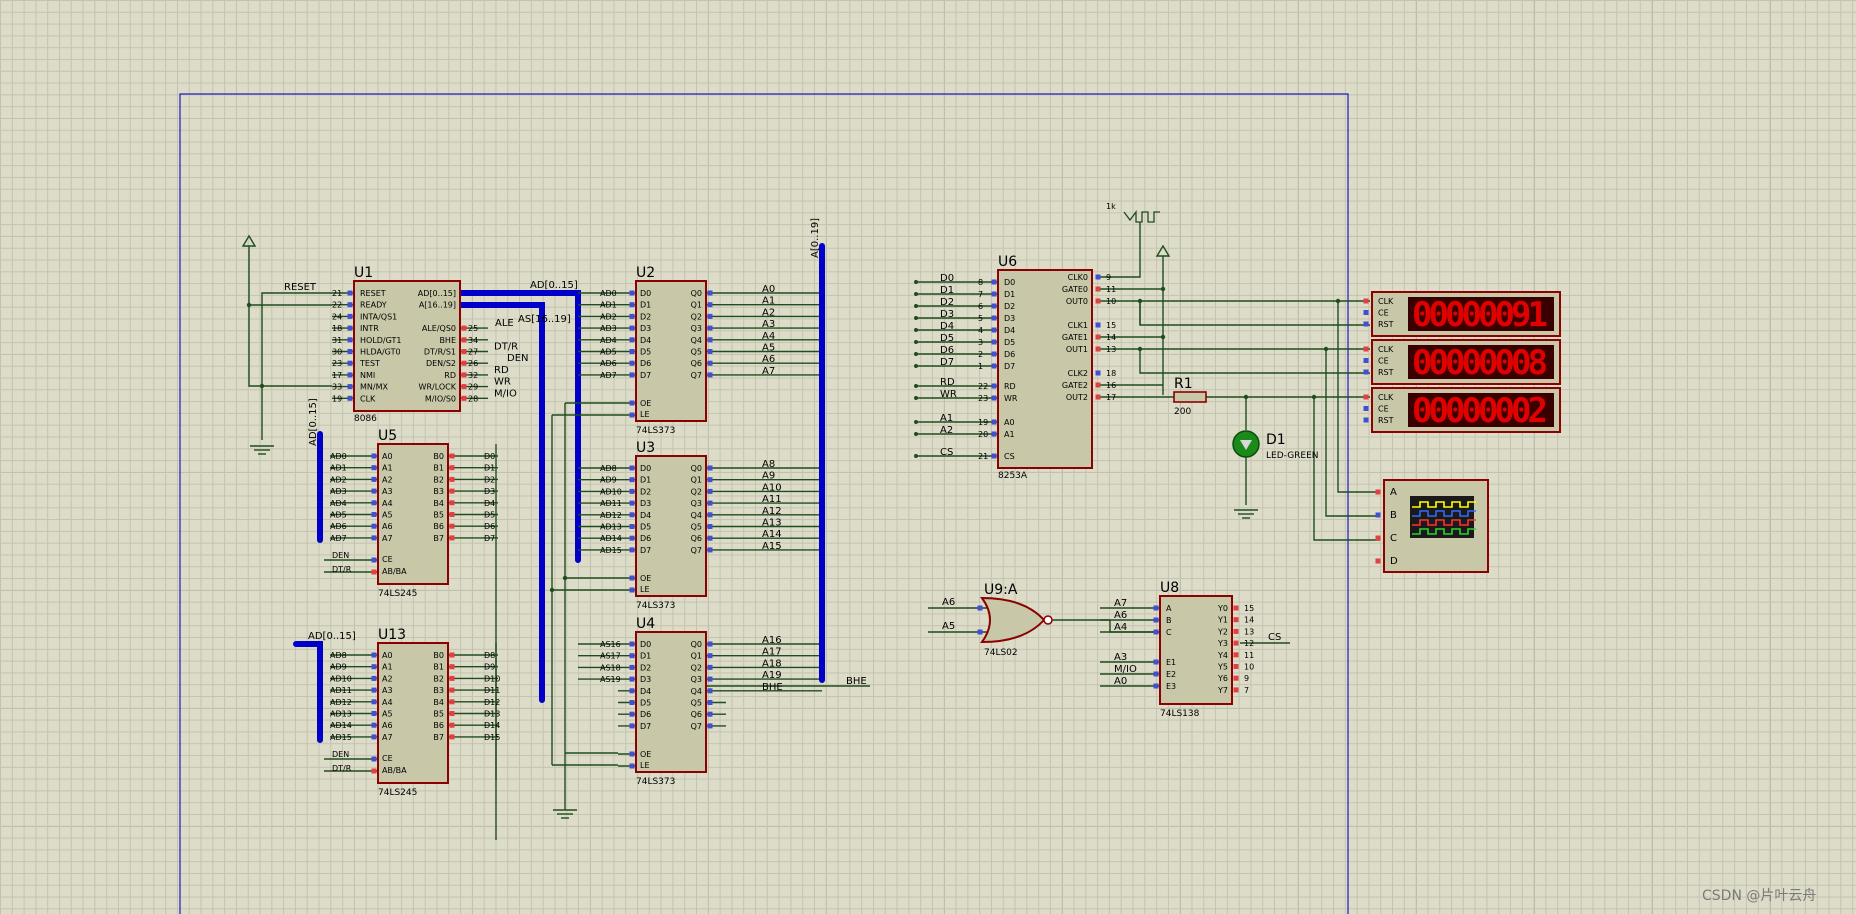 This screenshot has height=914, width=1856. Describe the element at coordinates (1141, 216) in the screenshot. I see `clock-generator` at that location.